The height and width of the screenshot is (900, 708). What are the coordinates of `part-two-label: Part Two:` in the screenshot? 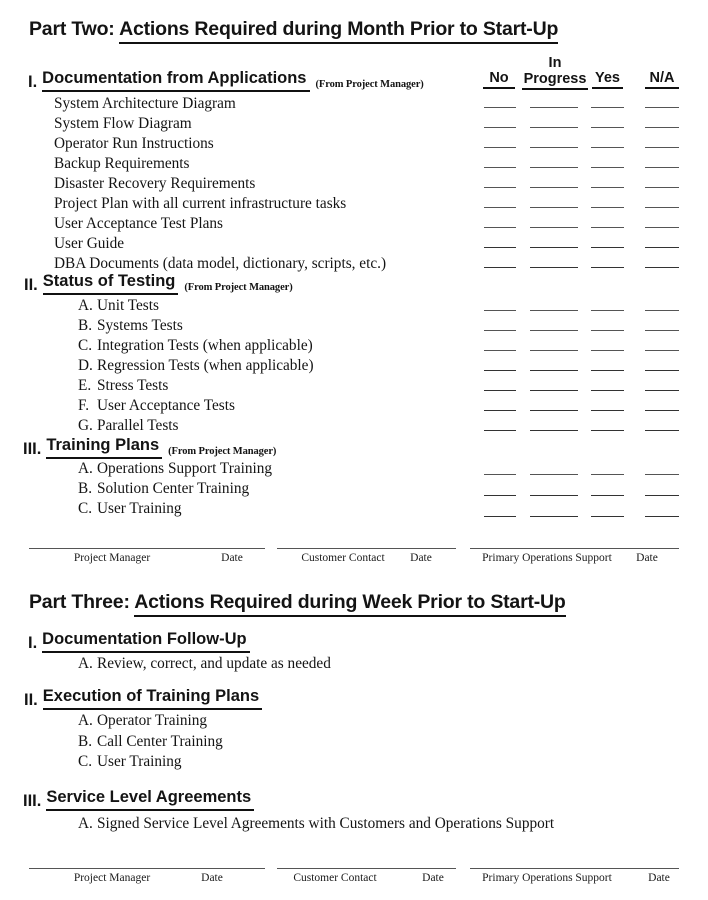 It's located at (72, 29).